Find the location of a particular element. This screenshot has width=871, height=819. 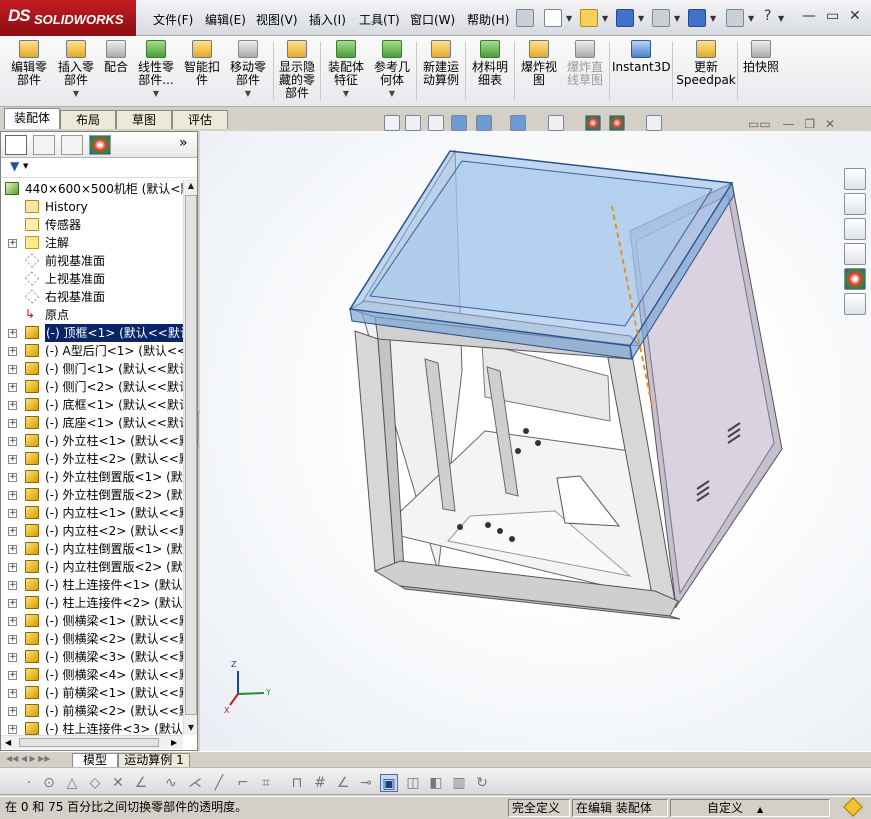

scroll-thumb is located at coordinates (191, 455).